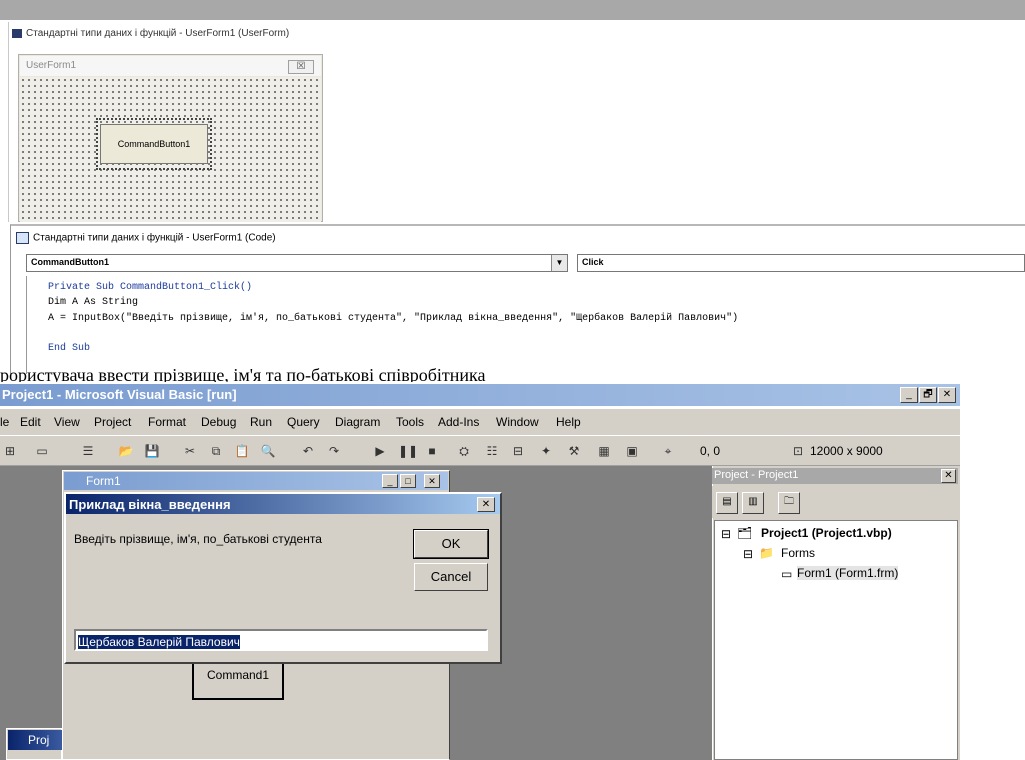 This screenshot has width=1025, height=760. What do you see at coordinates (35, 740) in the screenshot?
I see `project-small-title: Proj` at bounding box center [35, 740].